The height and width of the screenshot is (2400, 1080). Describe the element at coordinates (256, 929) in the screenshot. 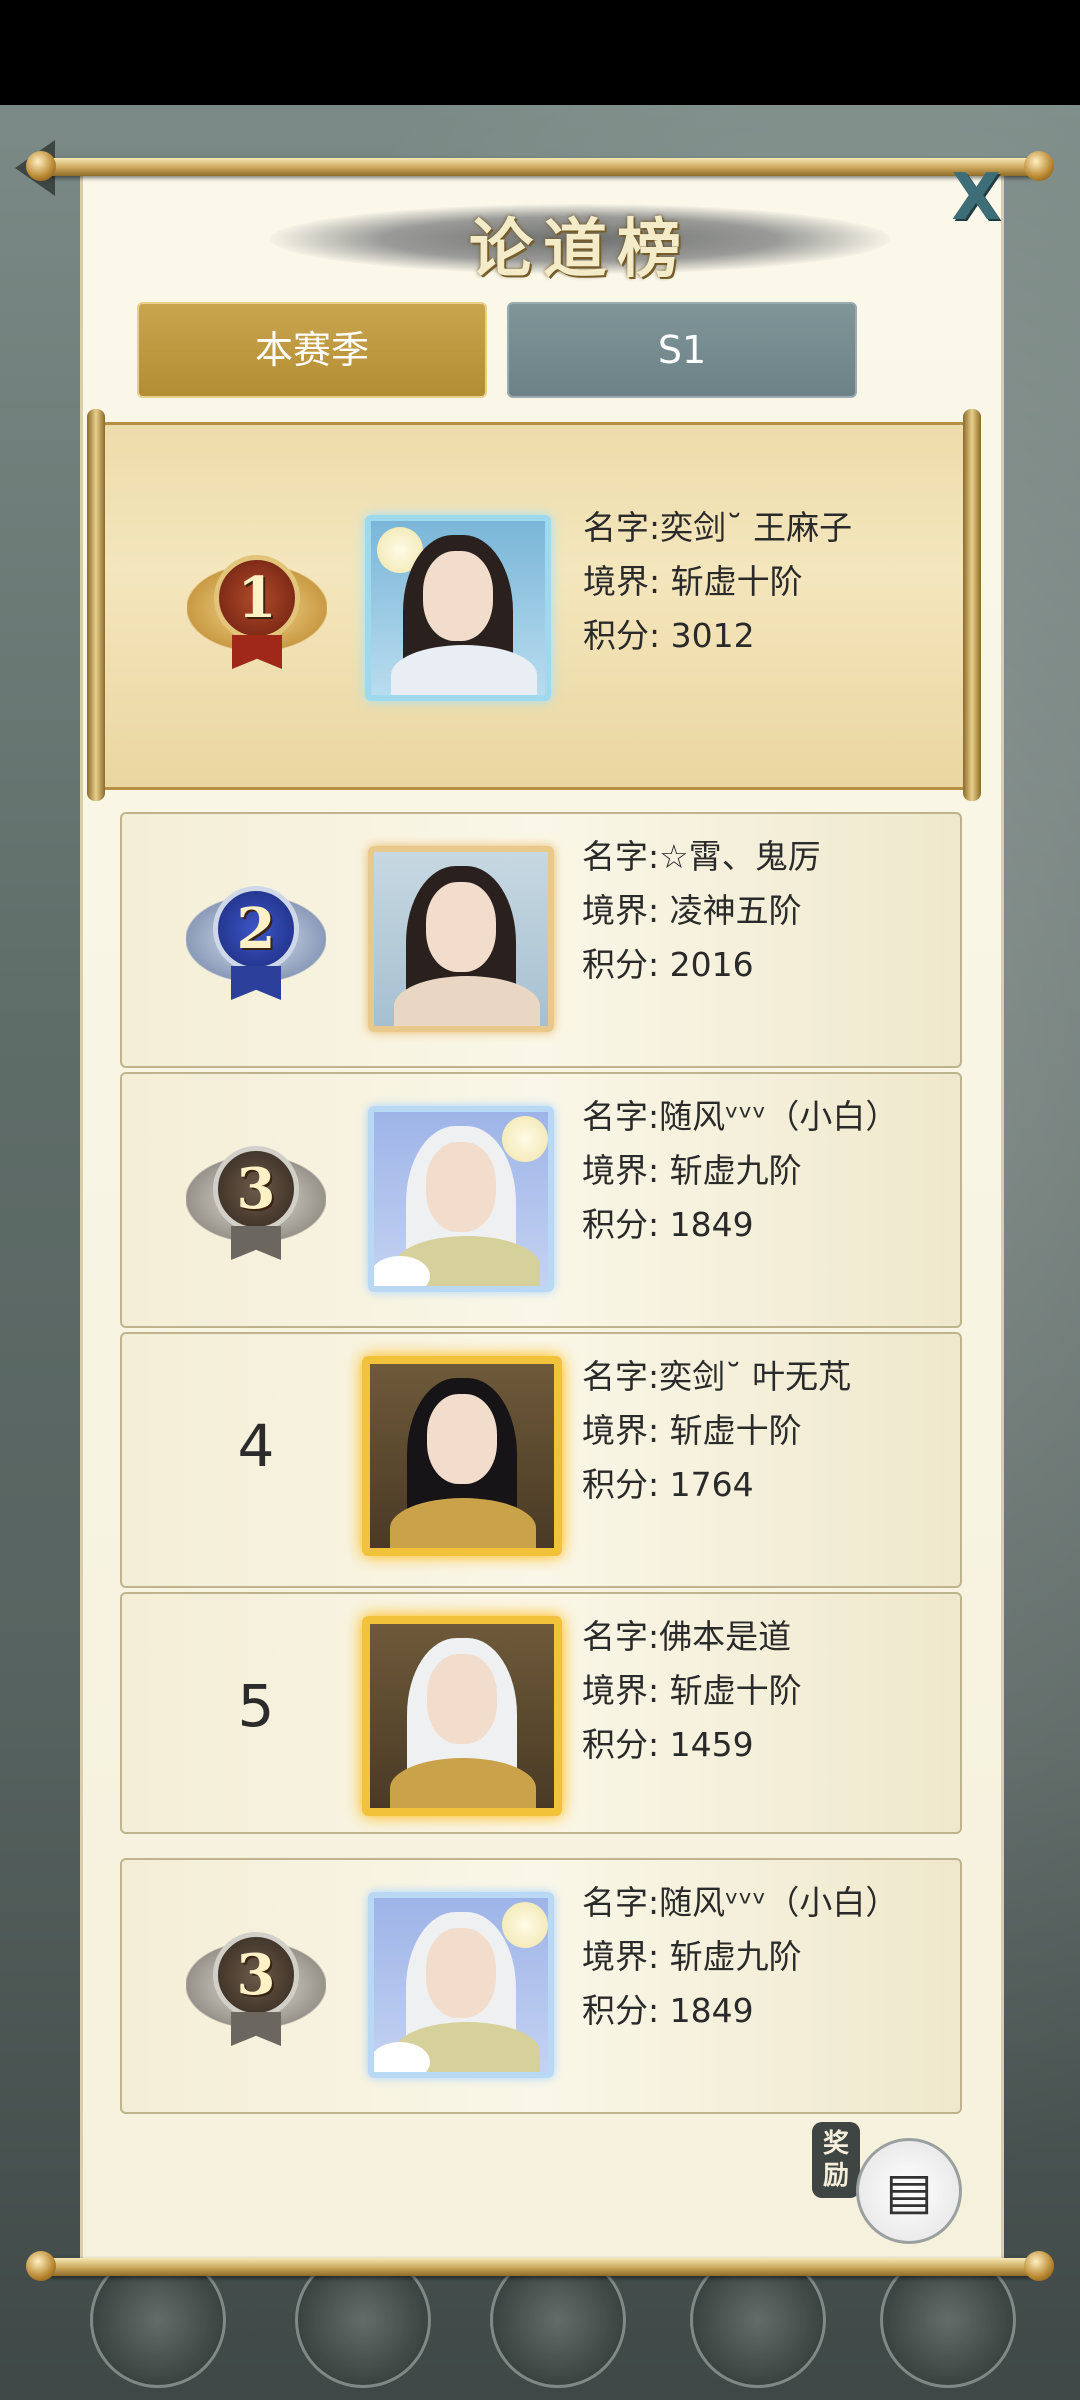

I see `medal-rank: 2` at that location.